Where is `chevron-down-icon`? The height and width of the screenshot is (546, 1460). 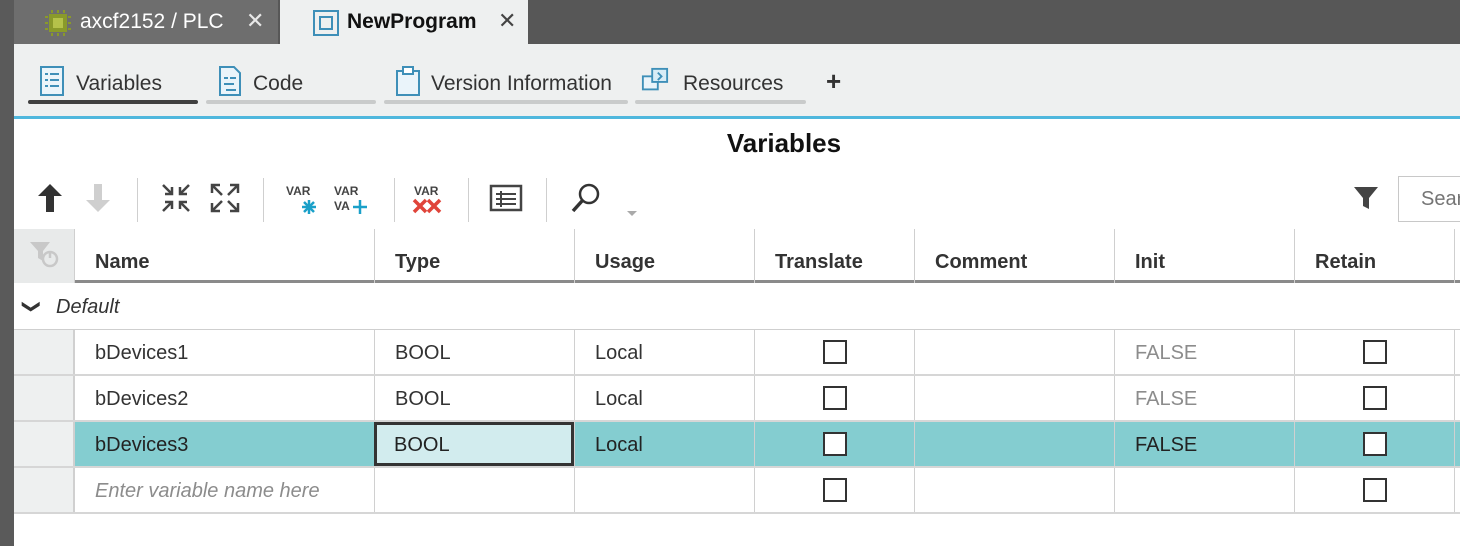 chevron-down-icon is located at coordinates (632, 214).